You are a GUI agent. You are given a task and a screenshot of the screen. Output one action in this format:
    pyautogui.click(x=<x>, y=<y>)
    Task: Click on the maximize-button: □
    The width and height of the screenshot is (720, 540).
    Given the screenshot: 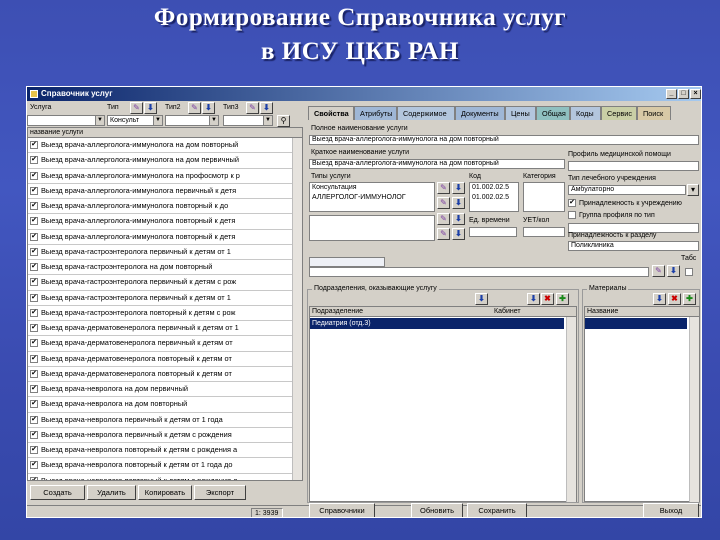 What is the action you would take?
    pyautogui.click(x=683, y=94)
    